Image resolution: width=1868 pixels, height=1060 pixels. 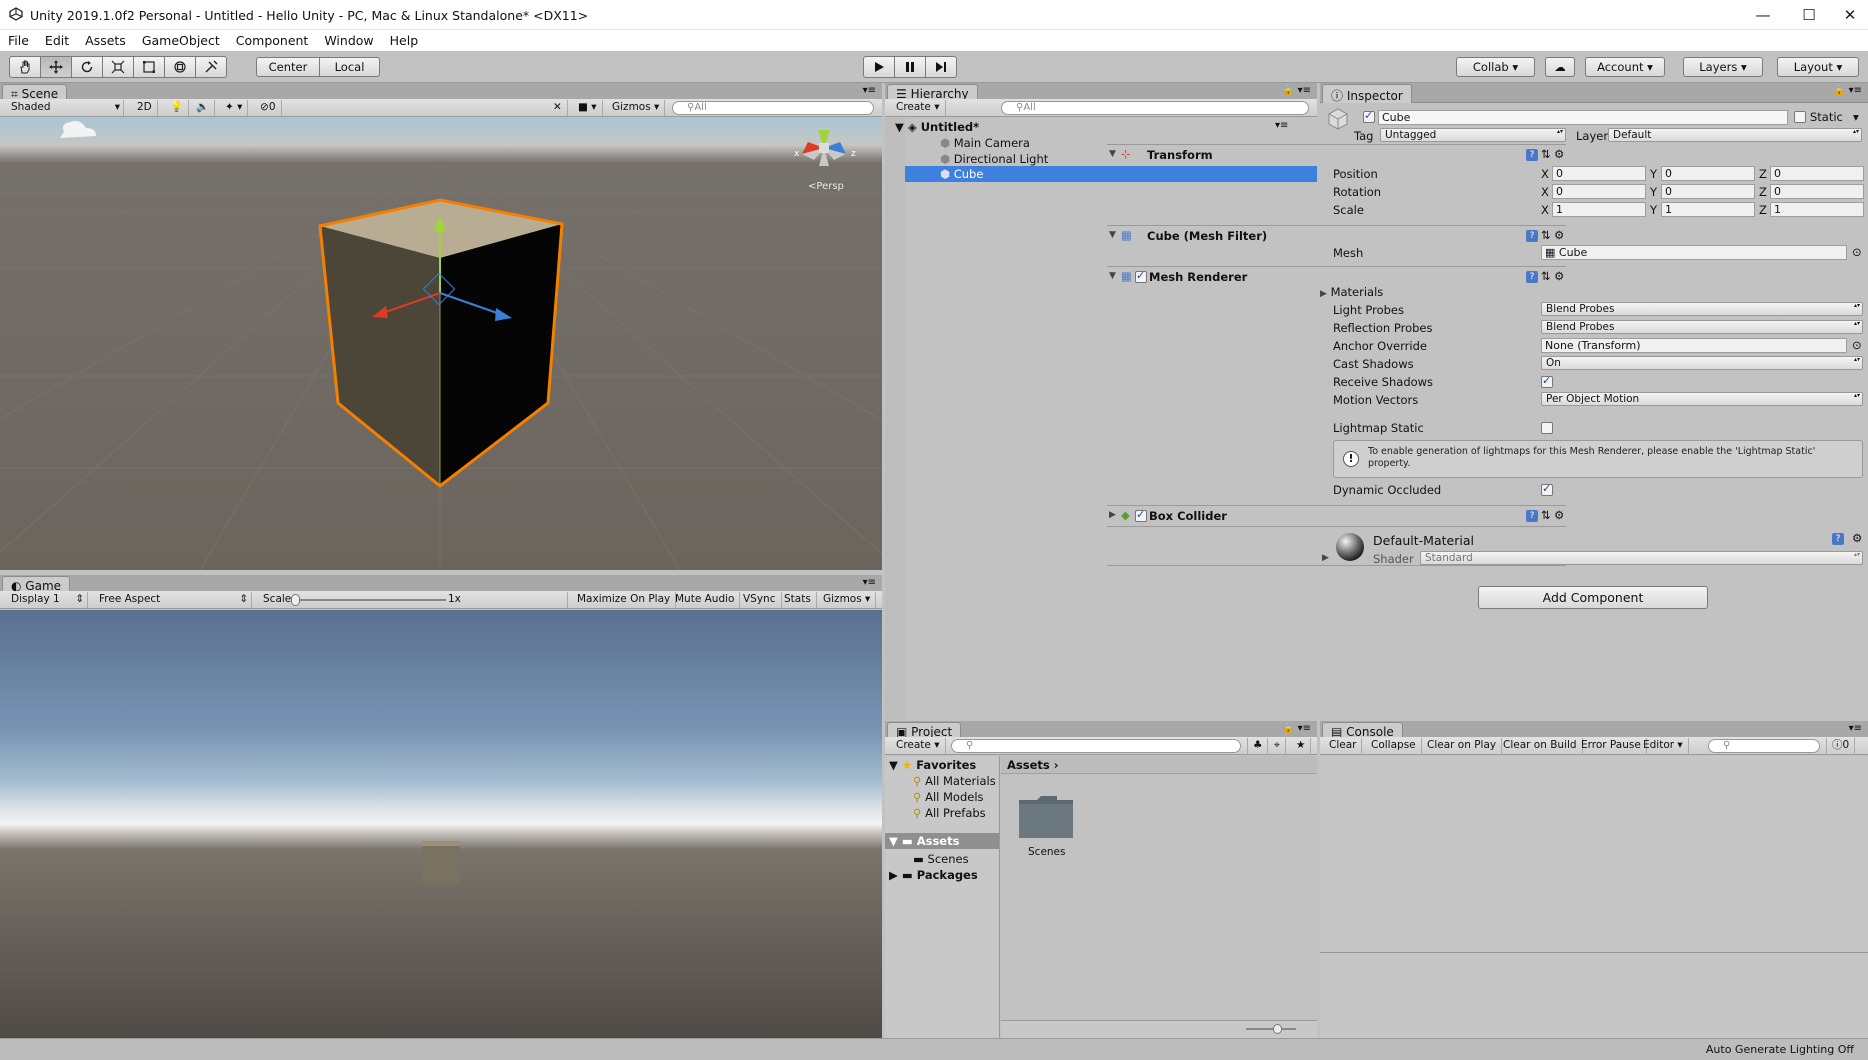 I want to click on scale-x-field: 1, so click(x=1599, y=209).